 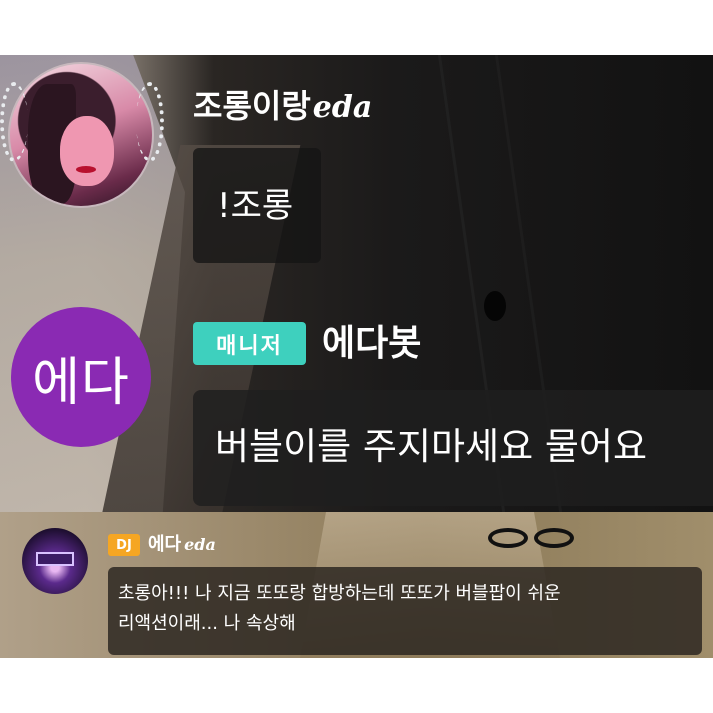 What do you see at coordinates (252, 106) in the screenshot?
I see `sender-name-text: 조롱이랑` at bounding box center [252, 106].